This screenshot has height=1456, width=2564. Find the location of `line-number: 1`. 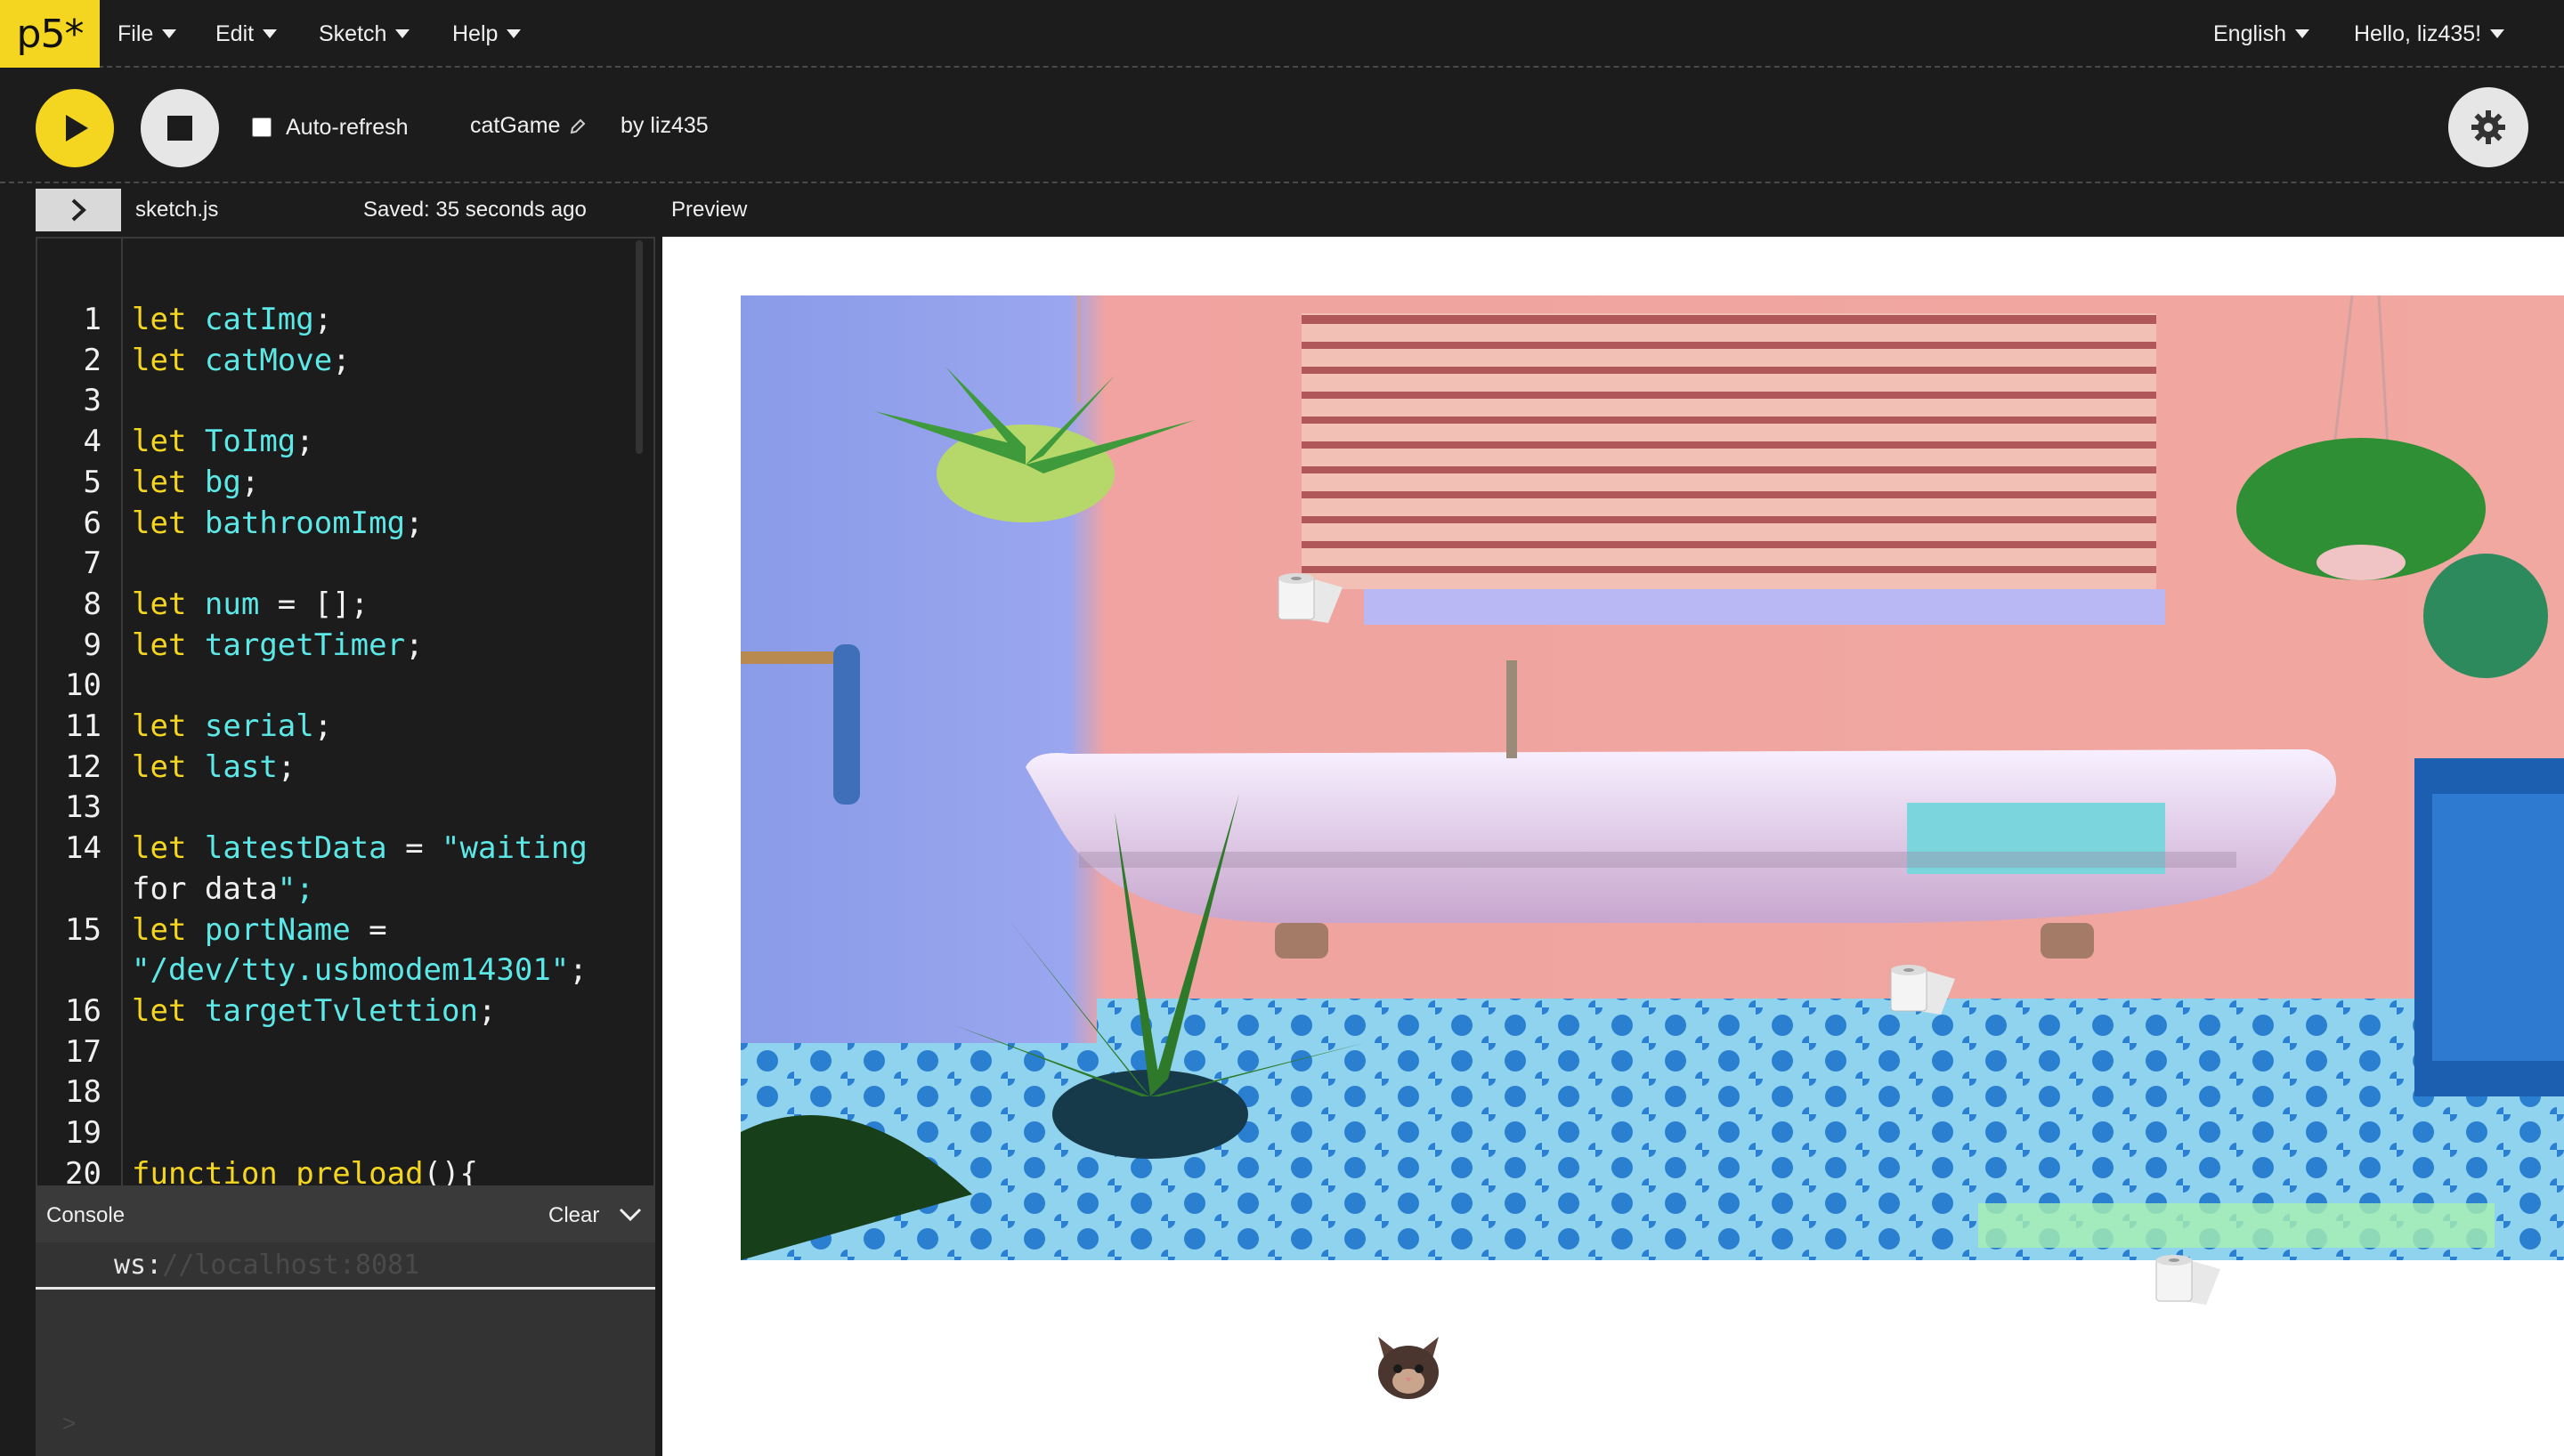

line-number: 1 is located at coordinates (92, 319).